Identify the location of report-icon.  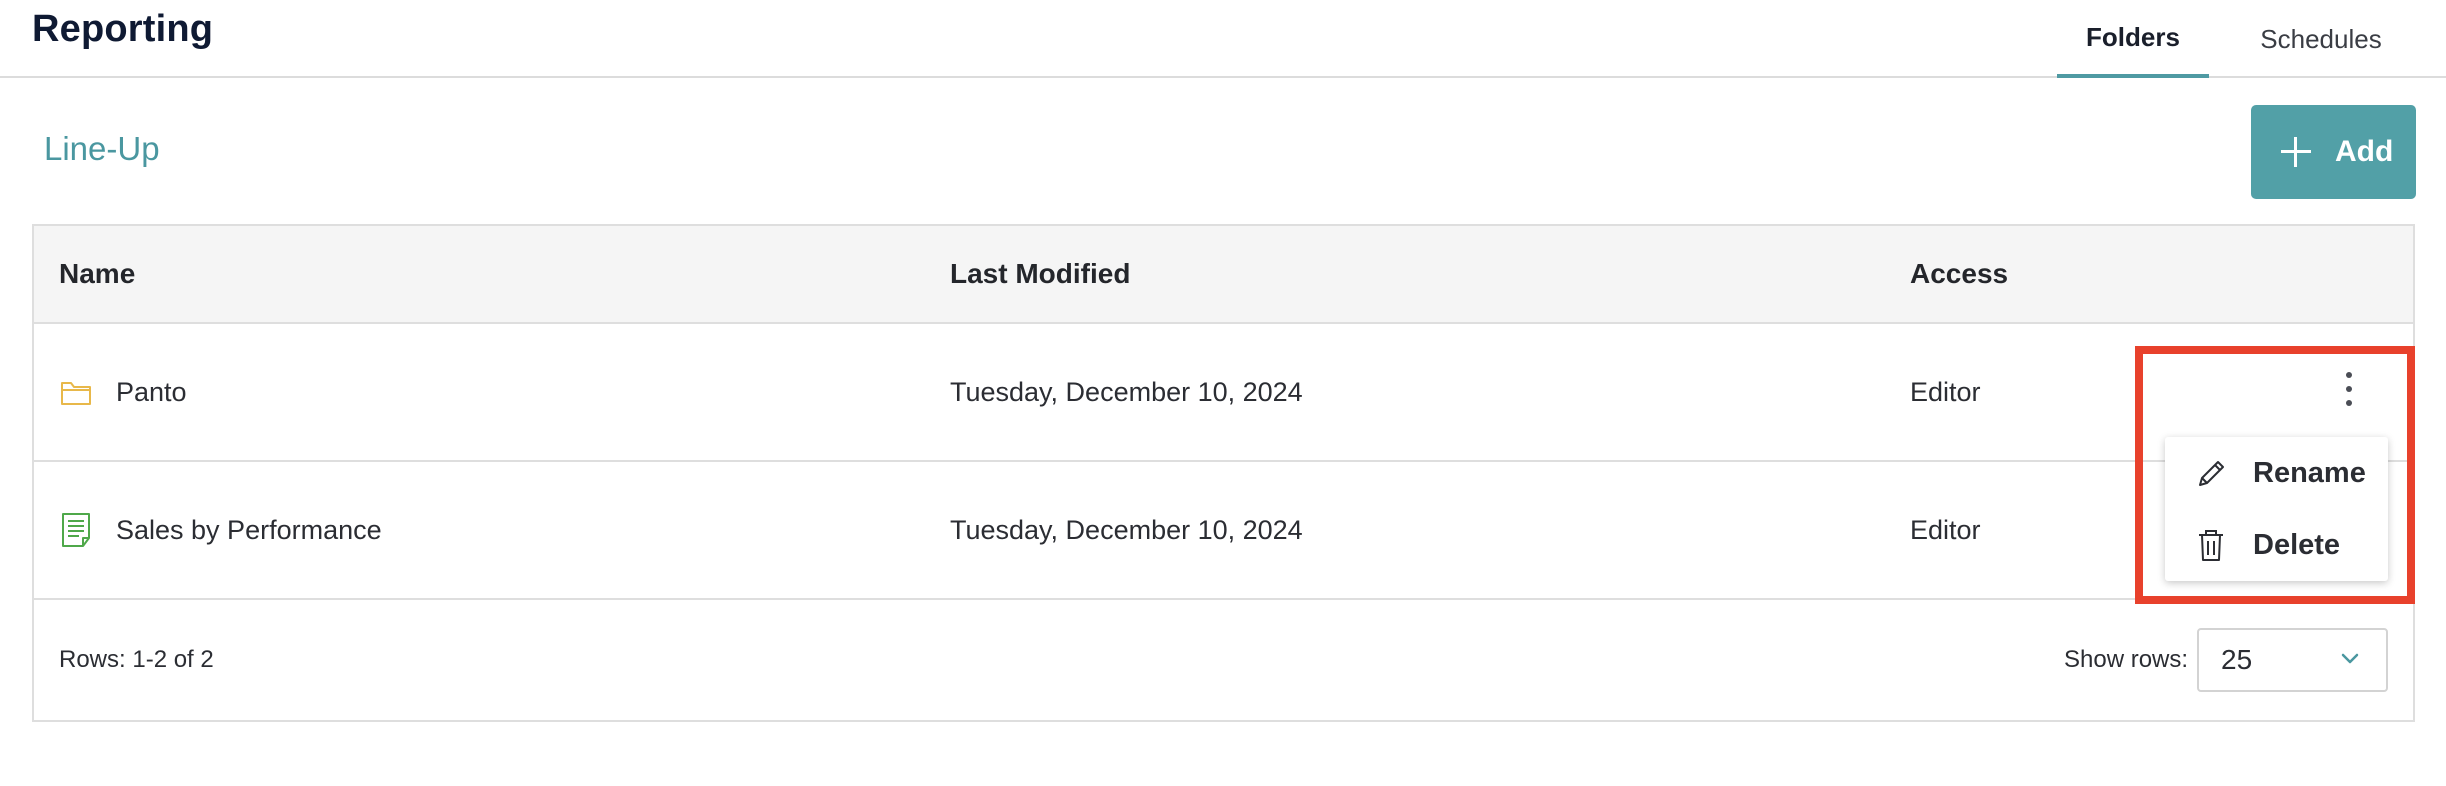
(76, 530).